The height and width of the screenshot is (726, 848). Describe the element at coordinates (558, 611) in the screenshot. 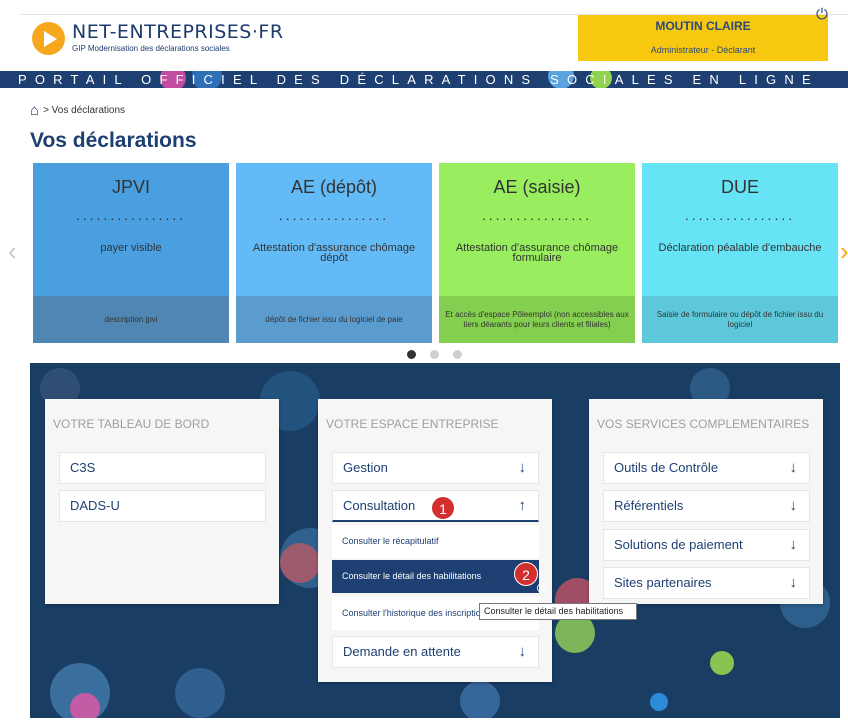

I see `tooltip: Consulter le détail des habilitations` at that location.